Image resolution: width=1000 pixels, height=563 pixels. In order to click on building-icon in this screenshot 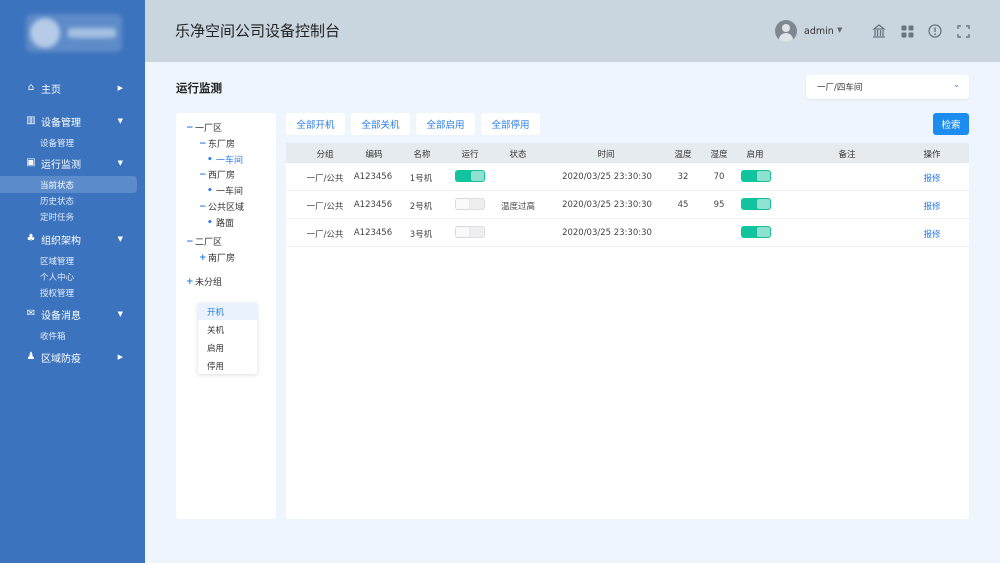, I will do `click(879, 31)`.